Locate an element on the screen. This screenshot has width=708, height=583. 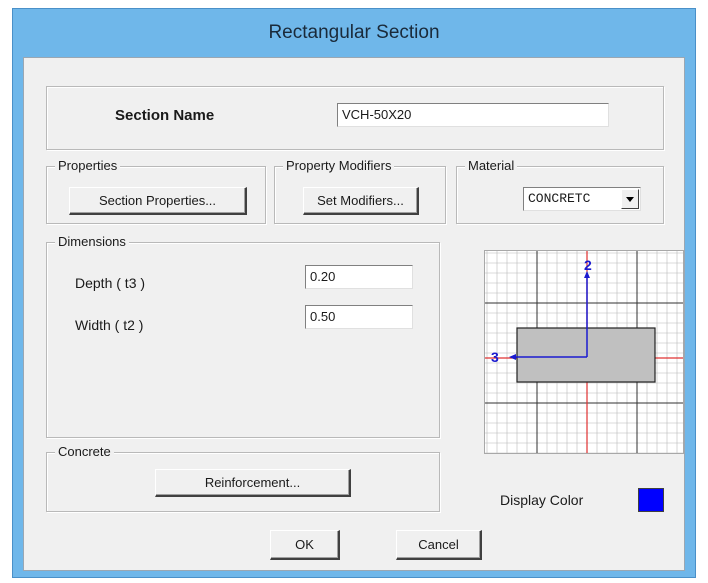
depth-label: Depth ( t3 ) is located at coordinates (110, 283).